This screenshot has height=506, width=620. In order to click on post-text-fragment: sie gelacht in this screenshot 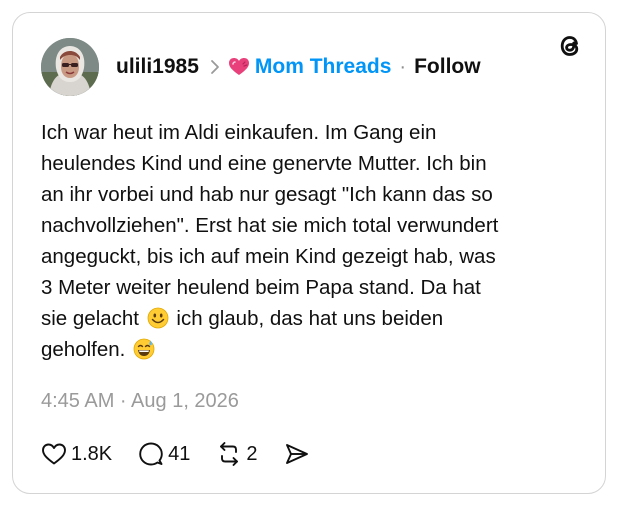, I will do `click(90, 318)`.